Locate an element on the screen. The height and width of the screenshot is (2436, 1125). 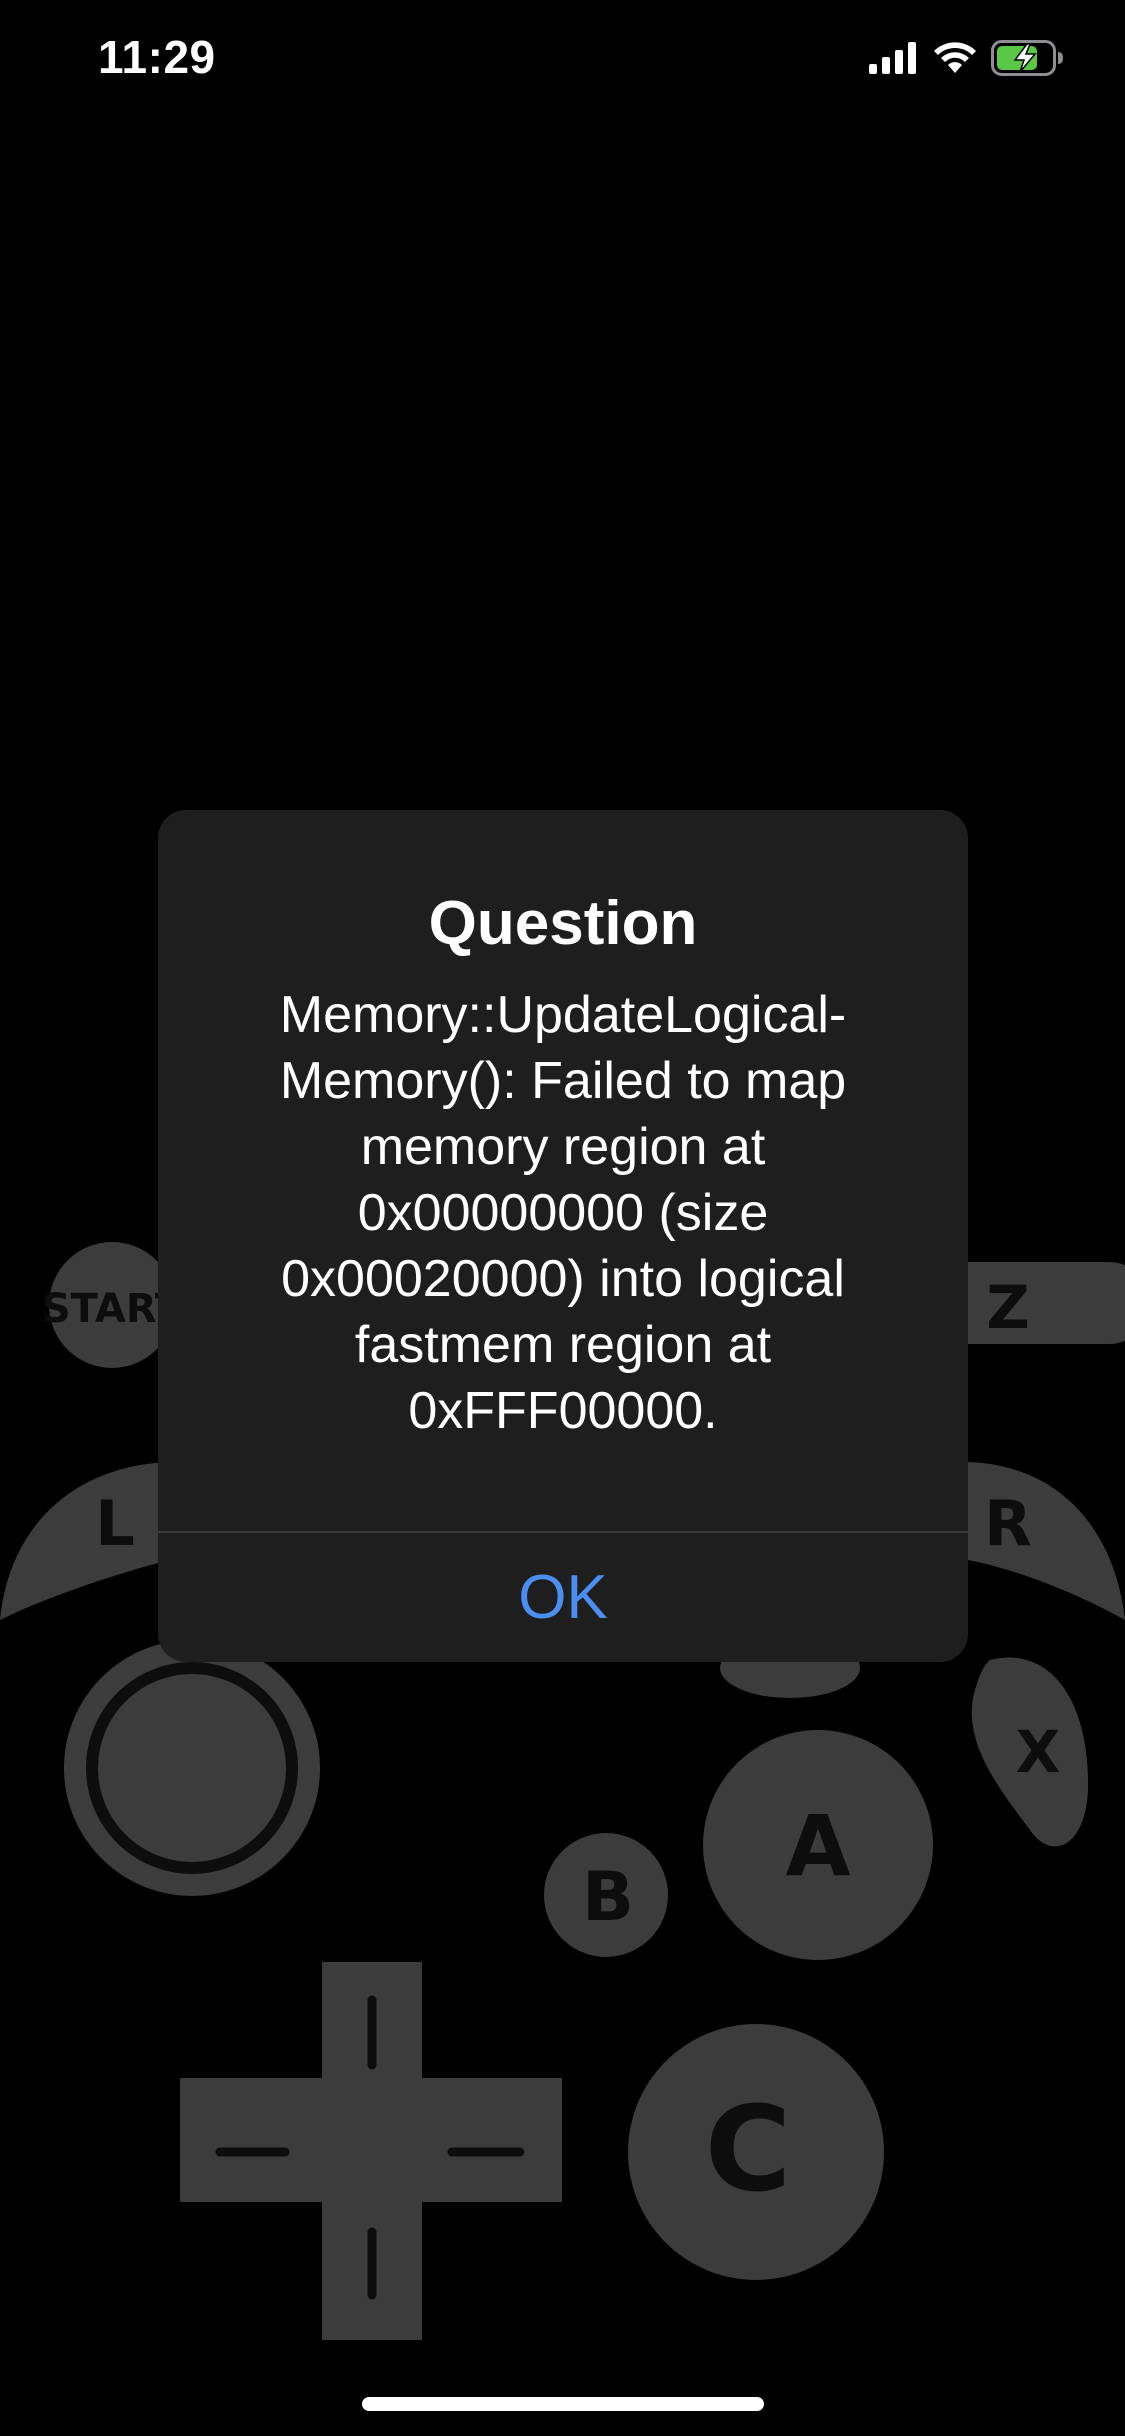
battery-charging-icon is located at coordinates (1027, 58).